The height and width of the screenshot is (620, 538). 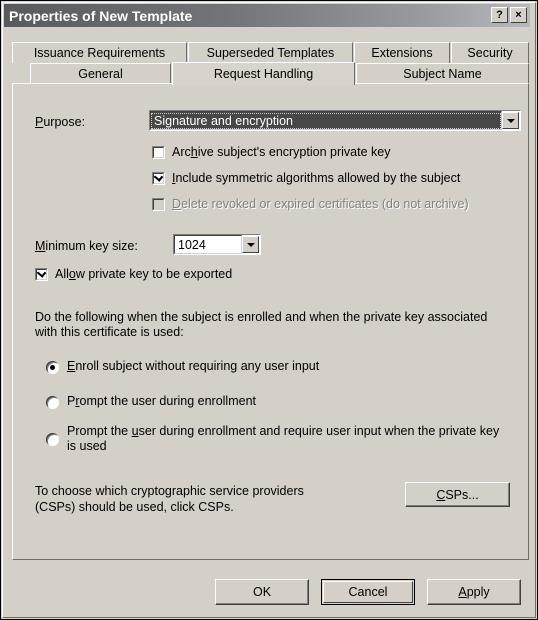 I want to click on purpose-label-accel: P, so click(x=39, y=122).